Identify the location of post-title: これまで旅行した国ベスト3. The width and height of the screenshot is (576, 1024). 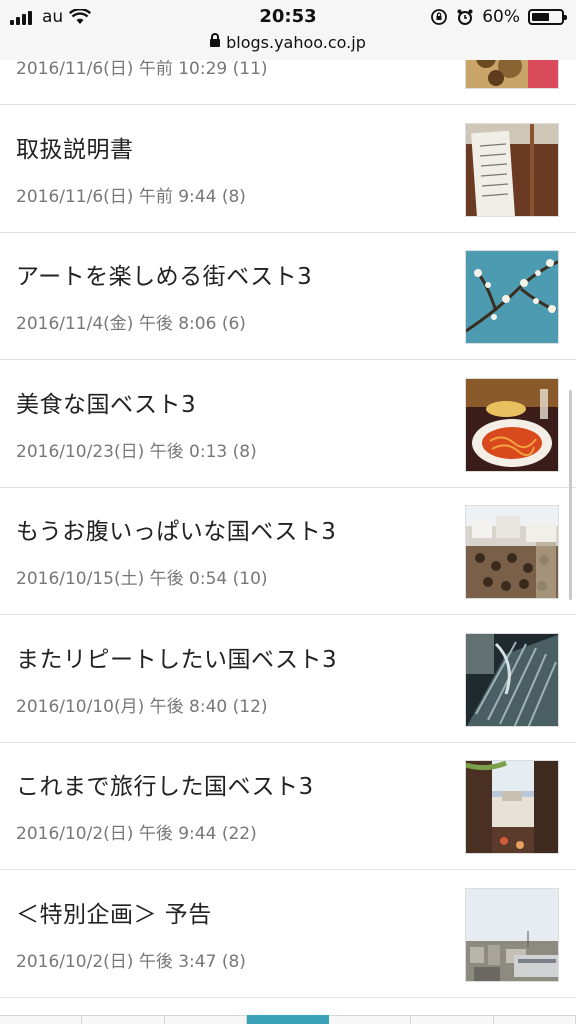
(165, 784).